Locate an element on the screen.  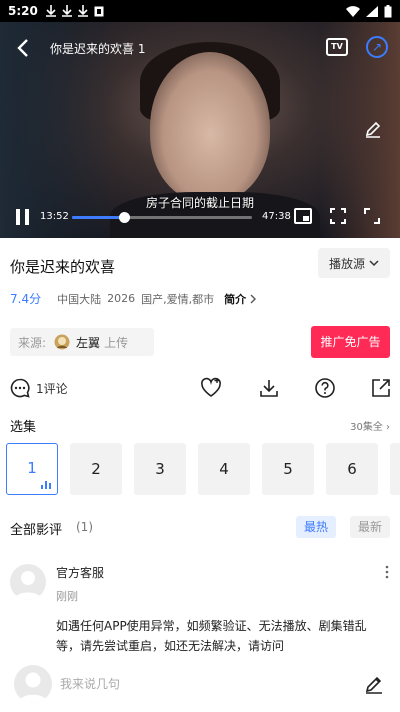
progress-thumb is located at coordinates (125, 217).